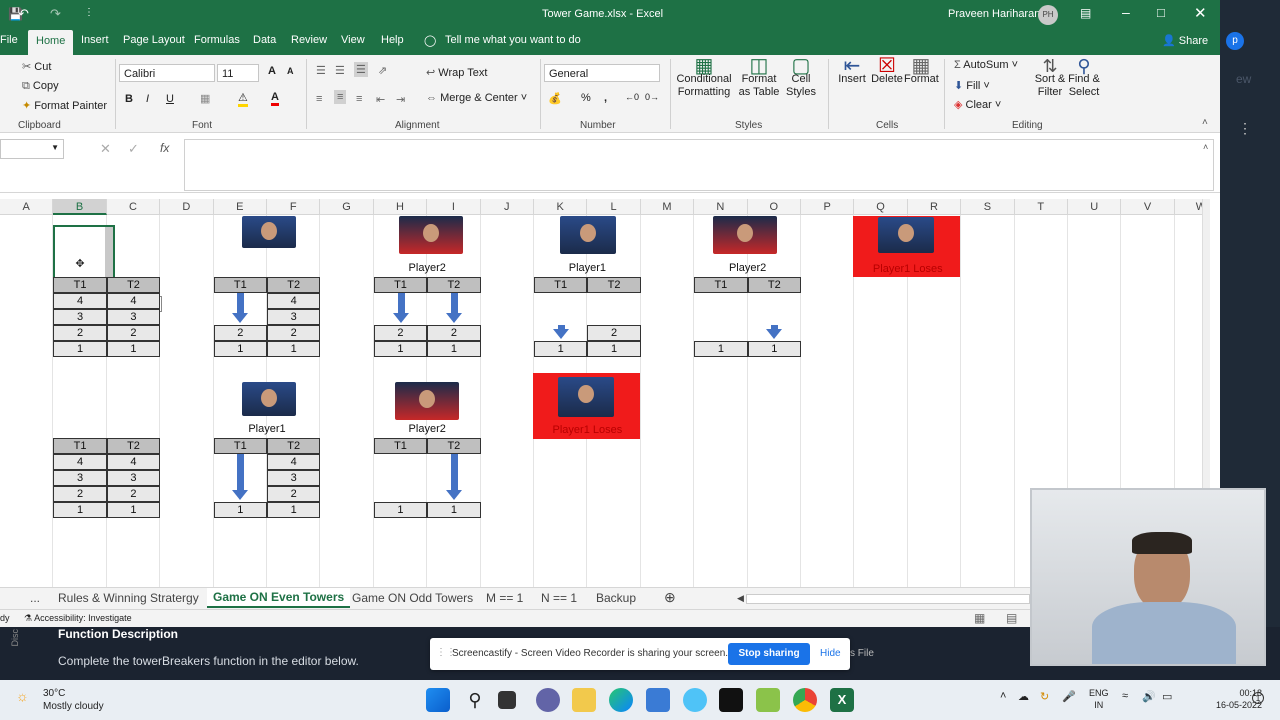 The image size is (1280, 720). Describe the element at coordinates (205, 98) in the screenshot. I see `borders-icon: ▦` at that location.